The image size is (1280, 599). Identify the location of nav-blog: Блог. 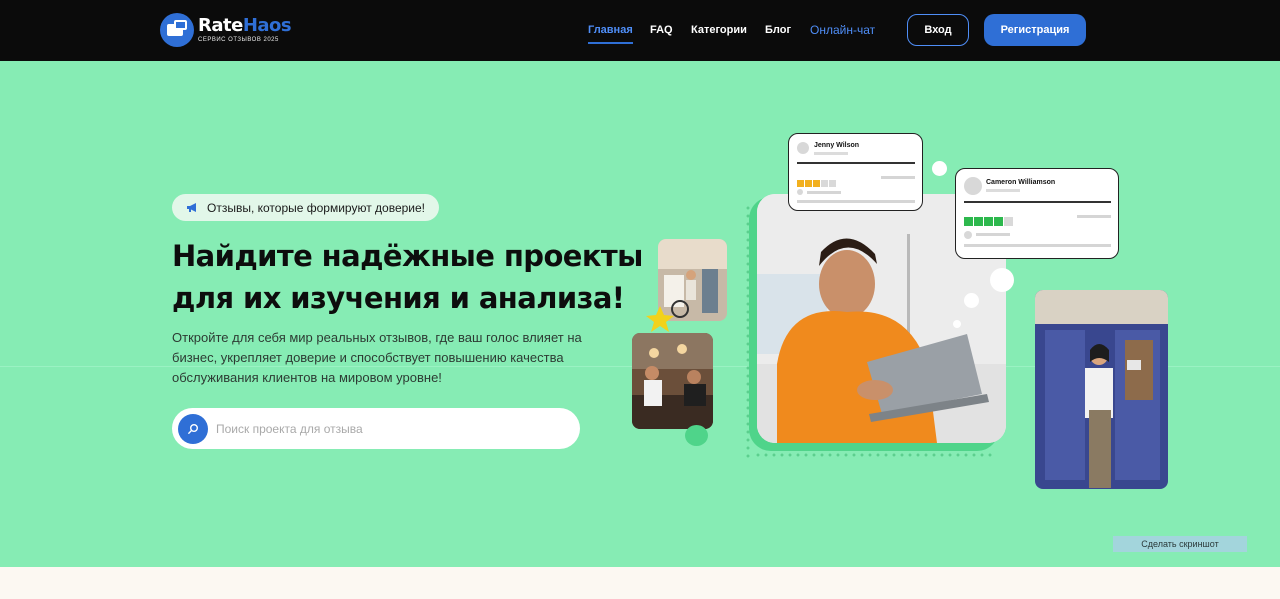
(778, 30).